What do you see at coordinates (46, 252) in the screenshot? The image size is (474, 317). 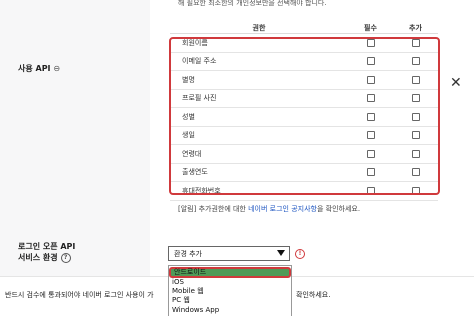 I see `environment-label: 로그인 오픈 API 서비스 환경?` at bounding box center [46, 252].